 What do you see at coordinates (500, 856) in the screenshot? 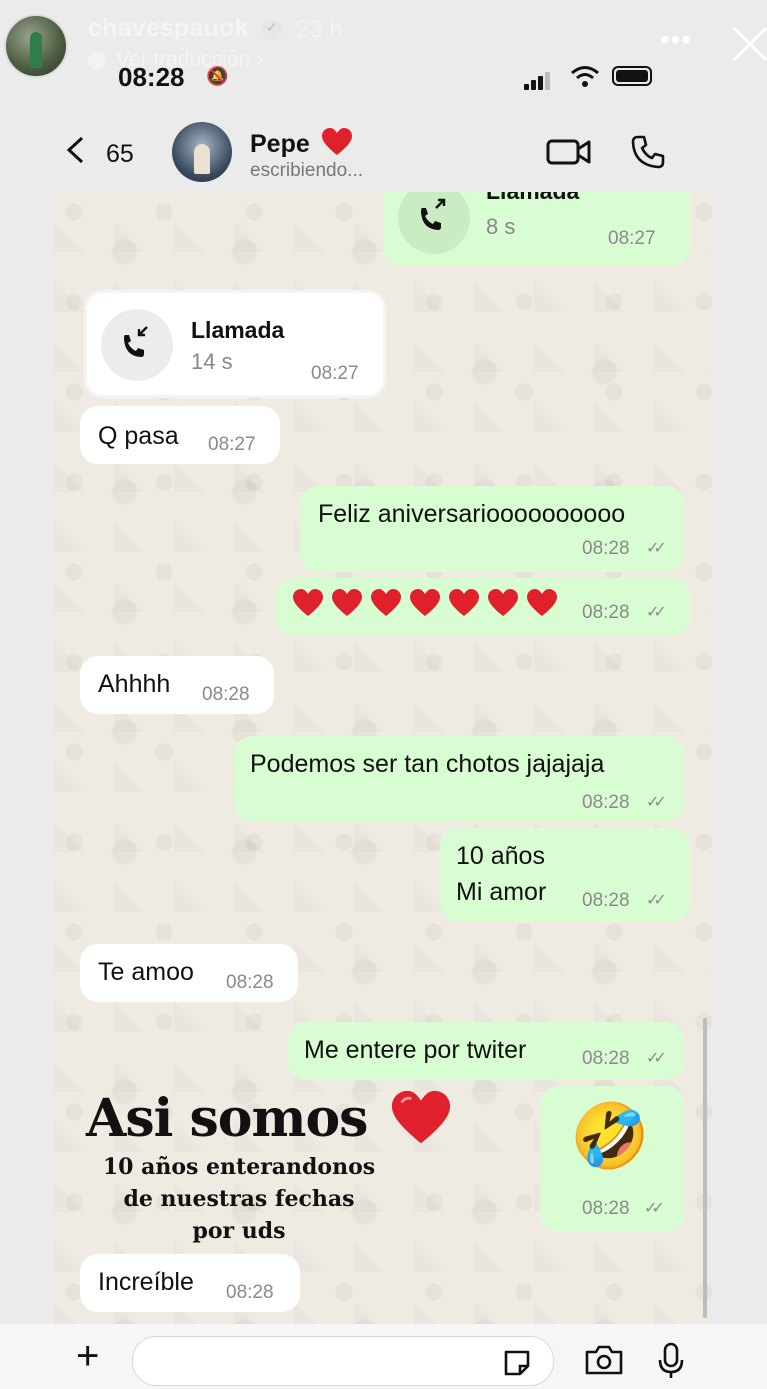
I see `message-text-line1: 10 años` at bounding box center [500, 856].